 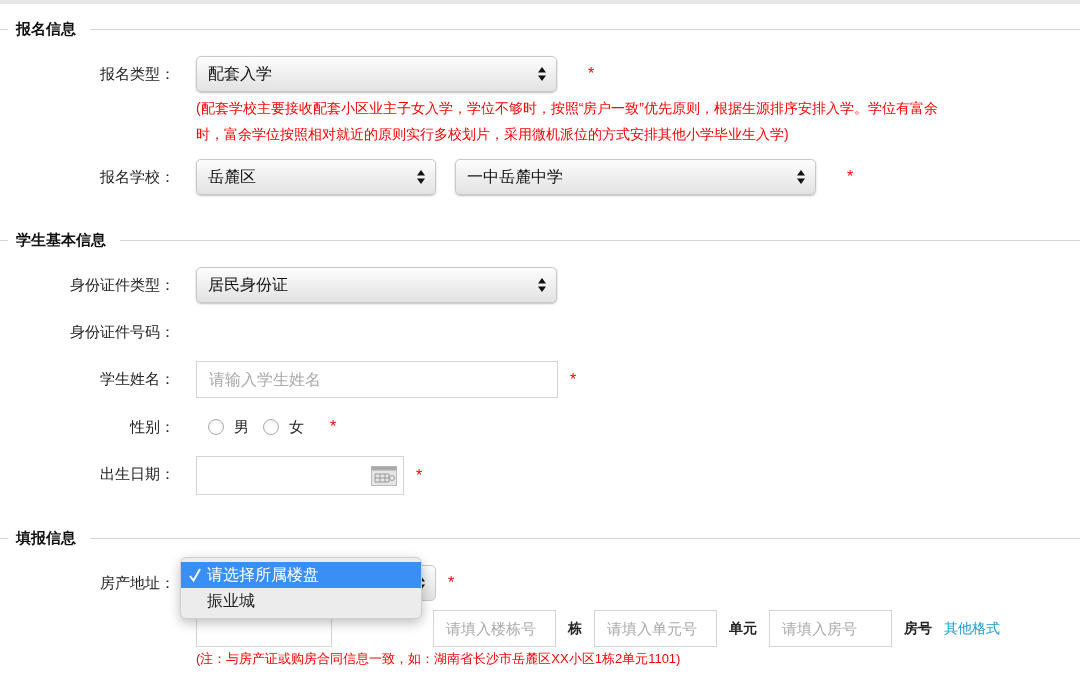 What do you see at coordinates (830, 628) in the screenshot?
I see `address-field: 请填入房号` at bounding box center [830, 628].